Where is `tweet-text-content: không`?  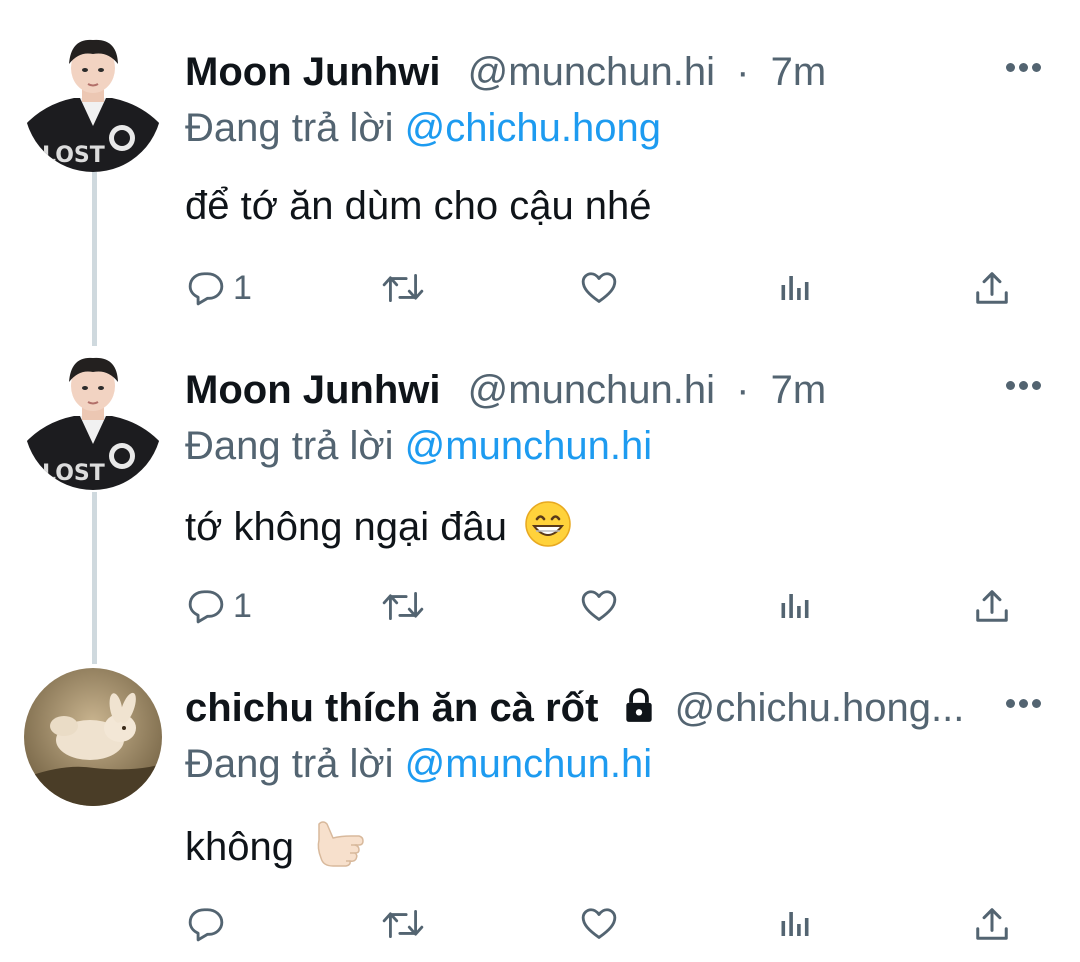 tweet-text-content: không is located at coordinates (239, 847).